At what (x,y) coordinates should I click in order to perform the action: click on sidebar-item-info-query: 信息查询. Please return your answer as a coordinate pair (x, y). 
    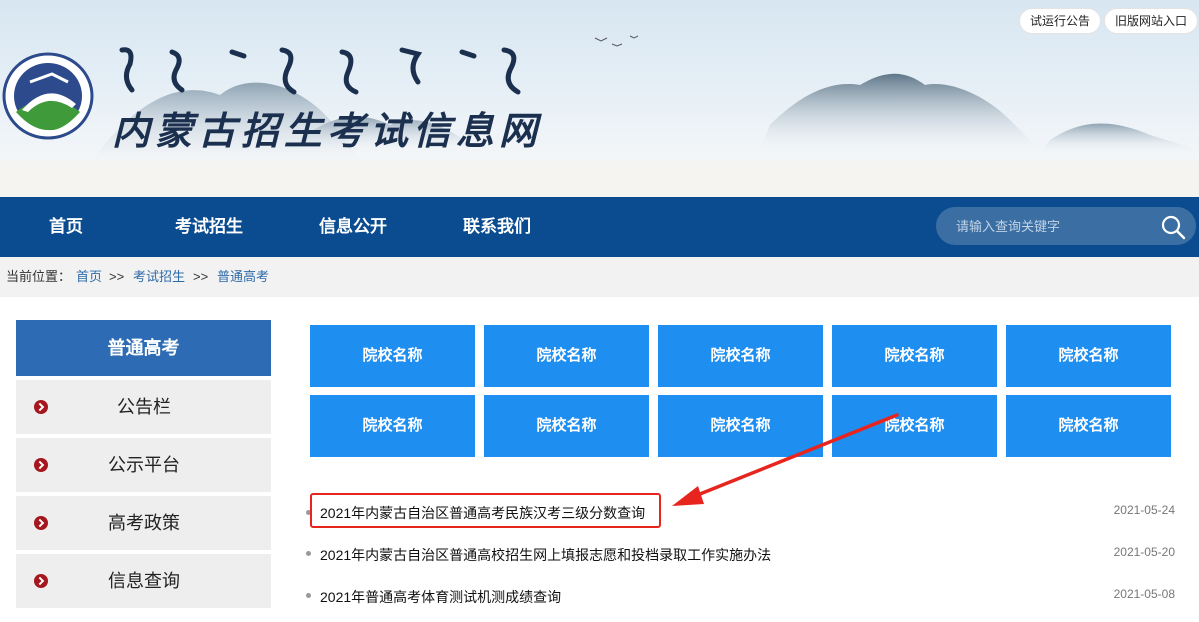
    Looking at the image, I should click on (143, 581).